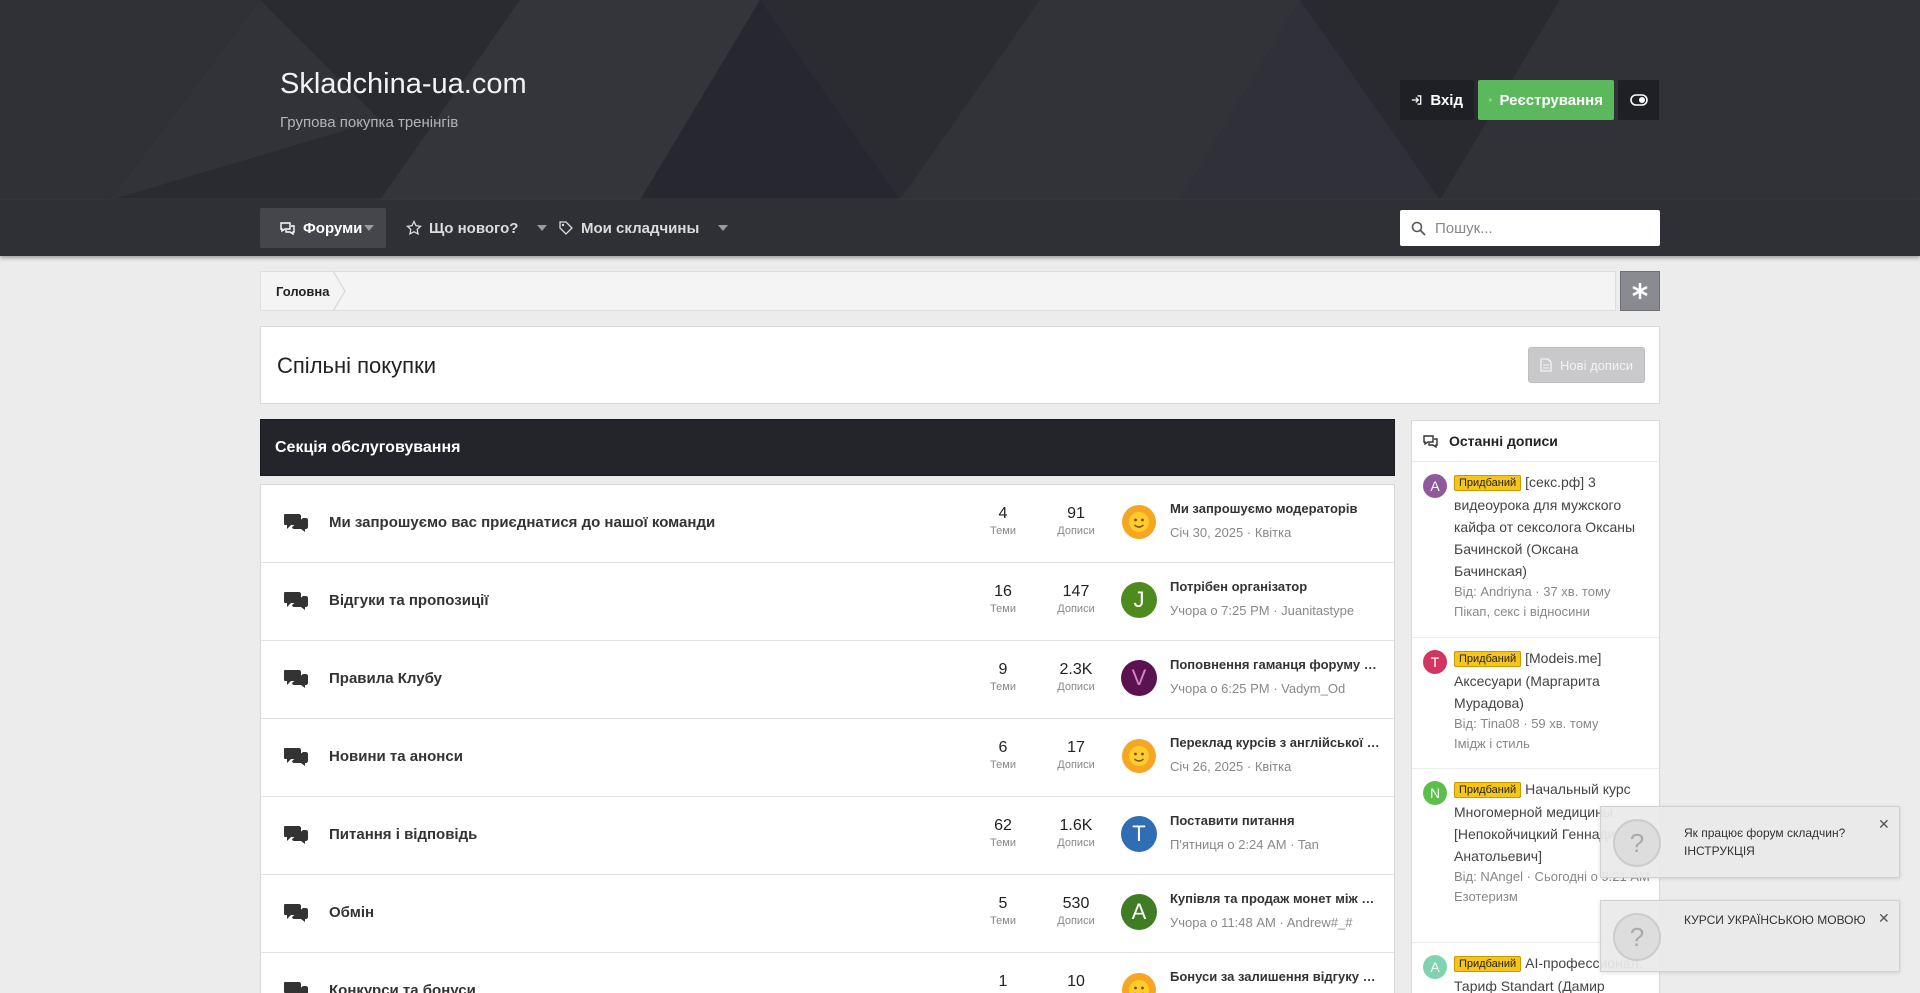 The image size is (1920, 993). Describe the element at coordinates (1551, 100) in the screenshot. I see `register-label: Реєстрування` at that location.